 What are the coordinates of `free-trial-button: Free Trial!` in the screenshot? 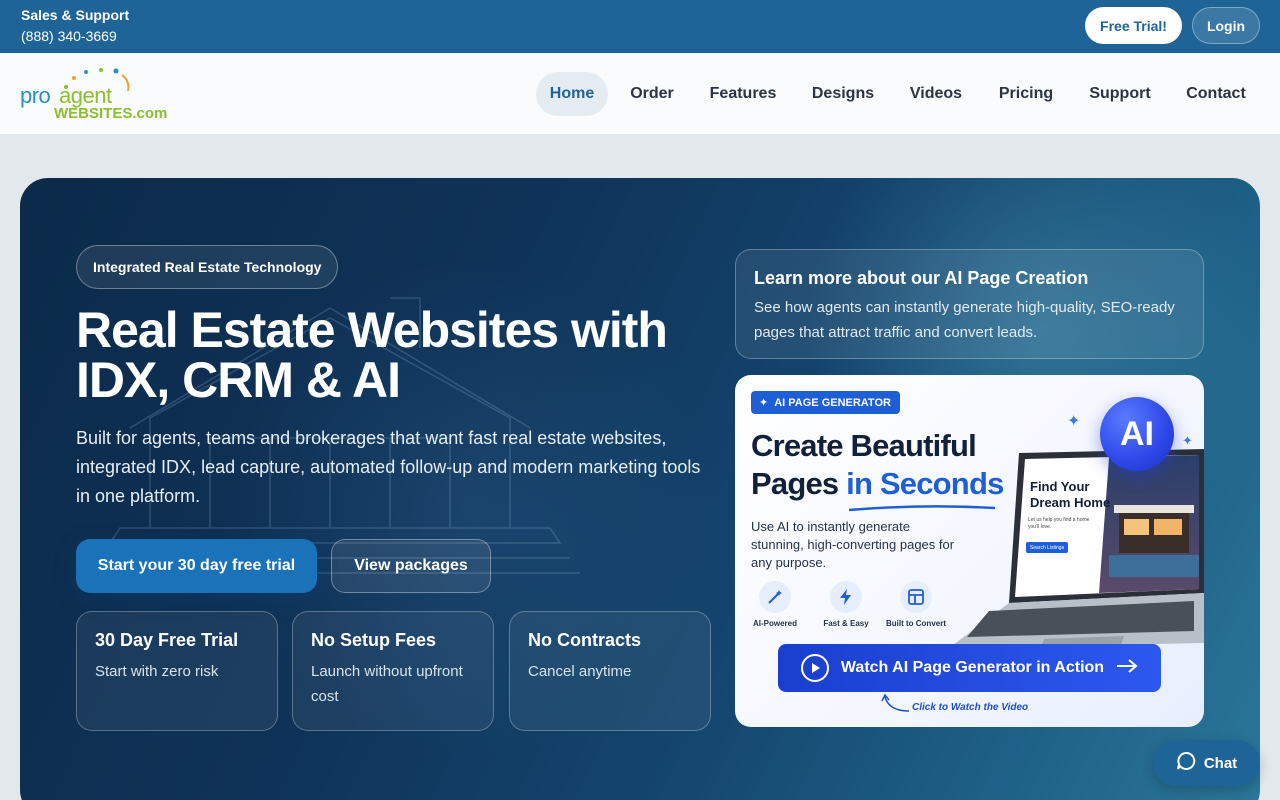 It's located at (1133, 25).